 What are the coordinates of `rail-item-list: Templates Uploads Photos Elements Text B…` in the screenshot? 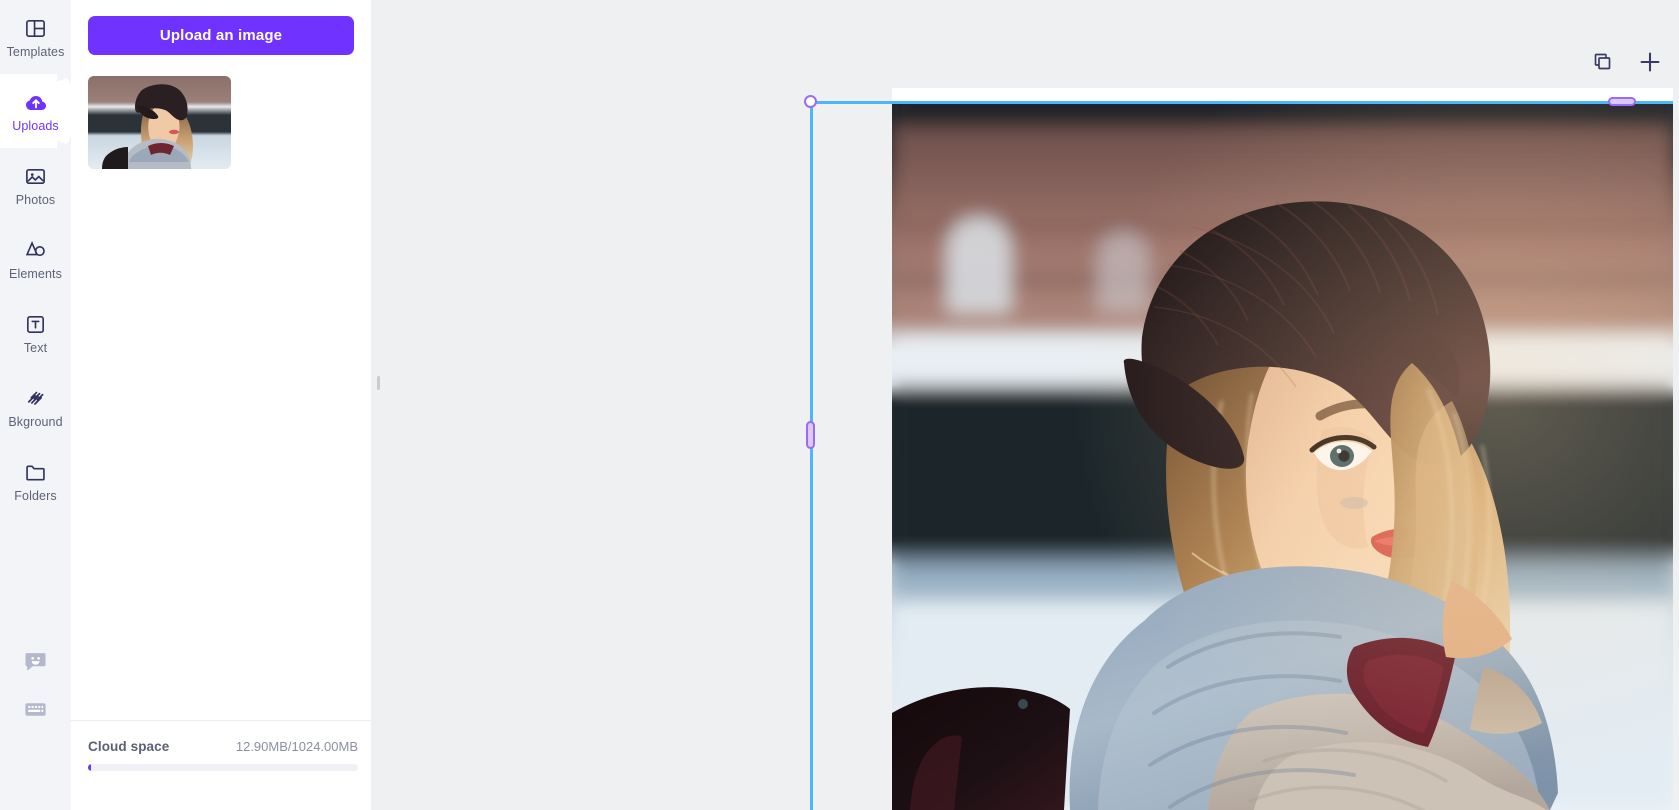 It's located at (35, 259).